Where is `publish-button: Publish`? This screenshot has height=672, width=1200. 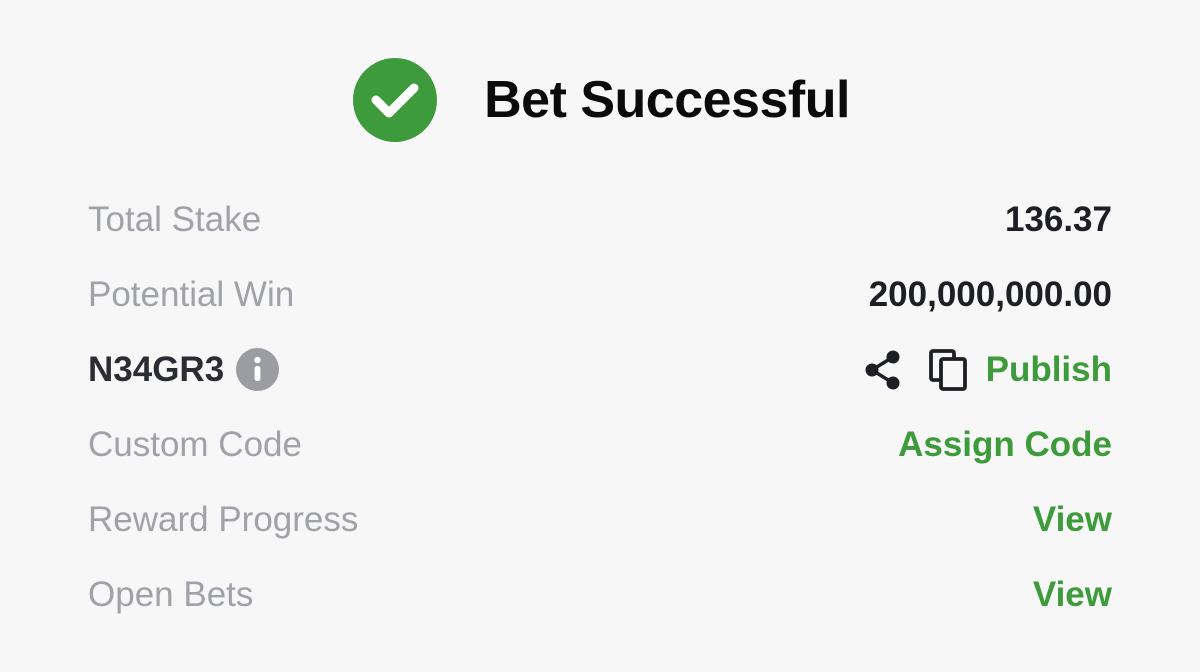 publish-button: Publish is located at coordinates (1049, 370).